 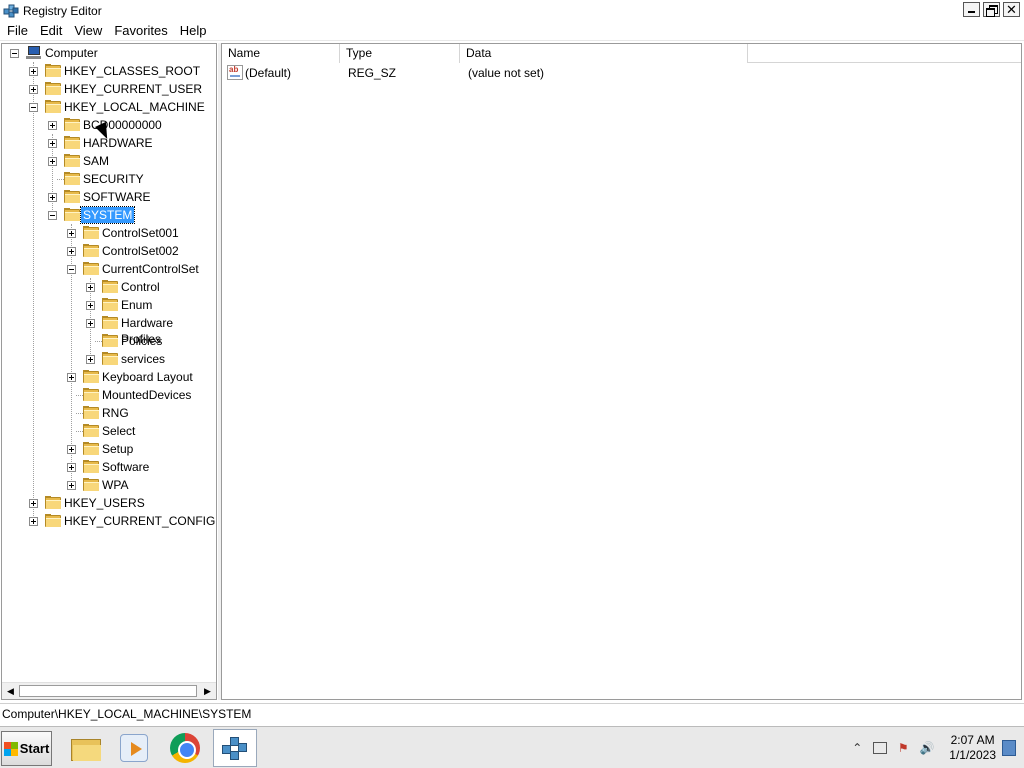 What do you see at coordinates (268, 73) in the screenshot?
I see `value-name: (Default)` at bounding box center [268, 73].